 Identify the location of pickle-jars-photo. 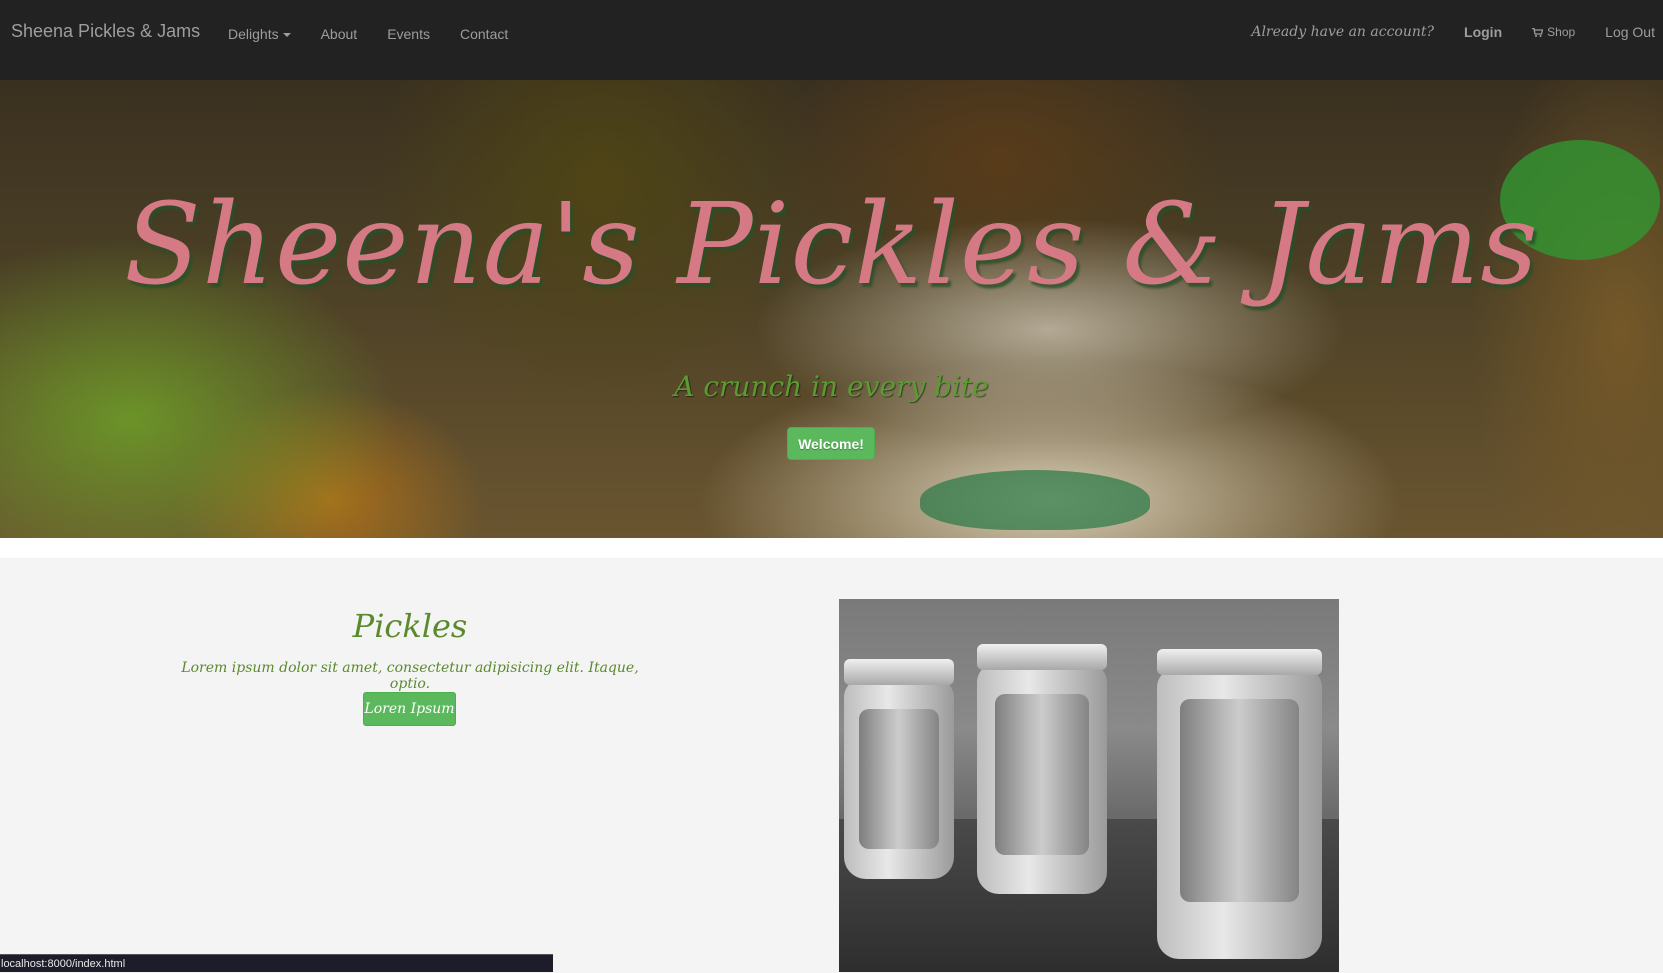
(1089, 785).